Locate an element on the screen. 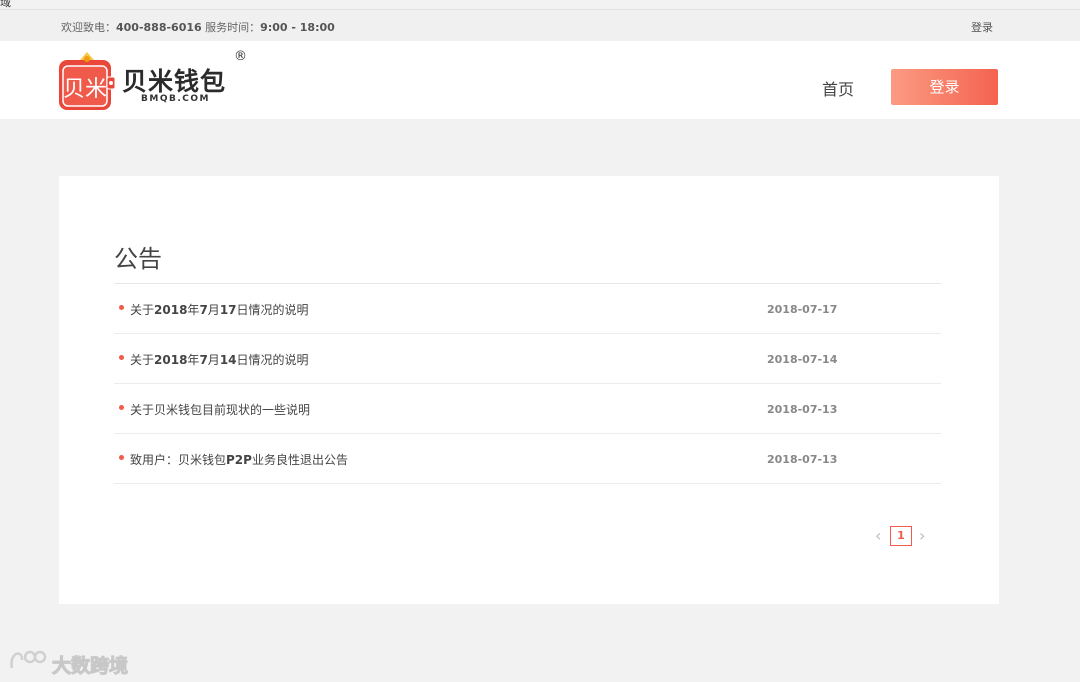 This screenshot has width=1080, height=682. brand-domain: BMQB.COM is located at coordinates (175, 99).